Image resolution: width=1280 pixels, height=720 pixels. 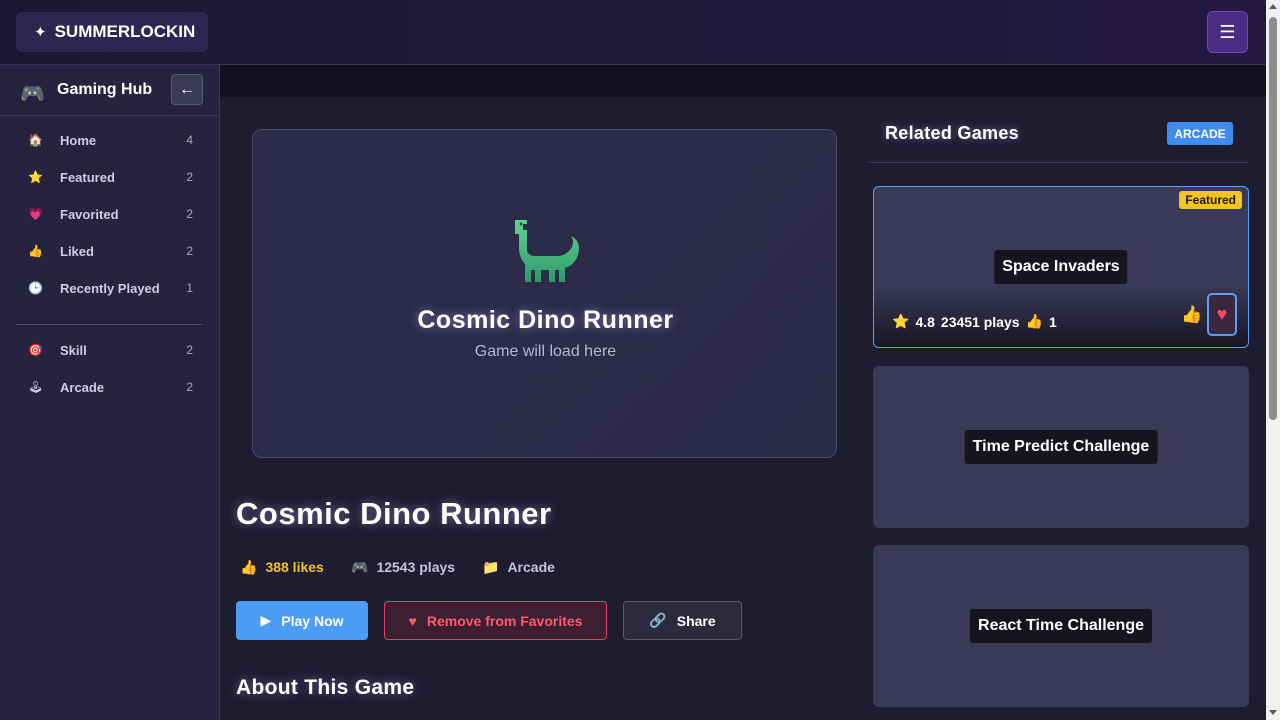 I want to click on like-button: 👍, so click(x=1191, y=315).